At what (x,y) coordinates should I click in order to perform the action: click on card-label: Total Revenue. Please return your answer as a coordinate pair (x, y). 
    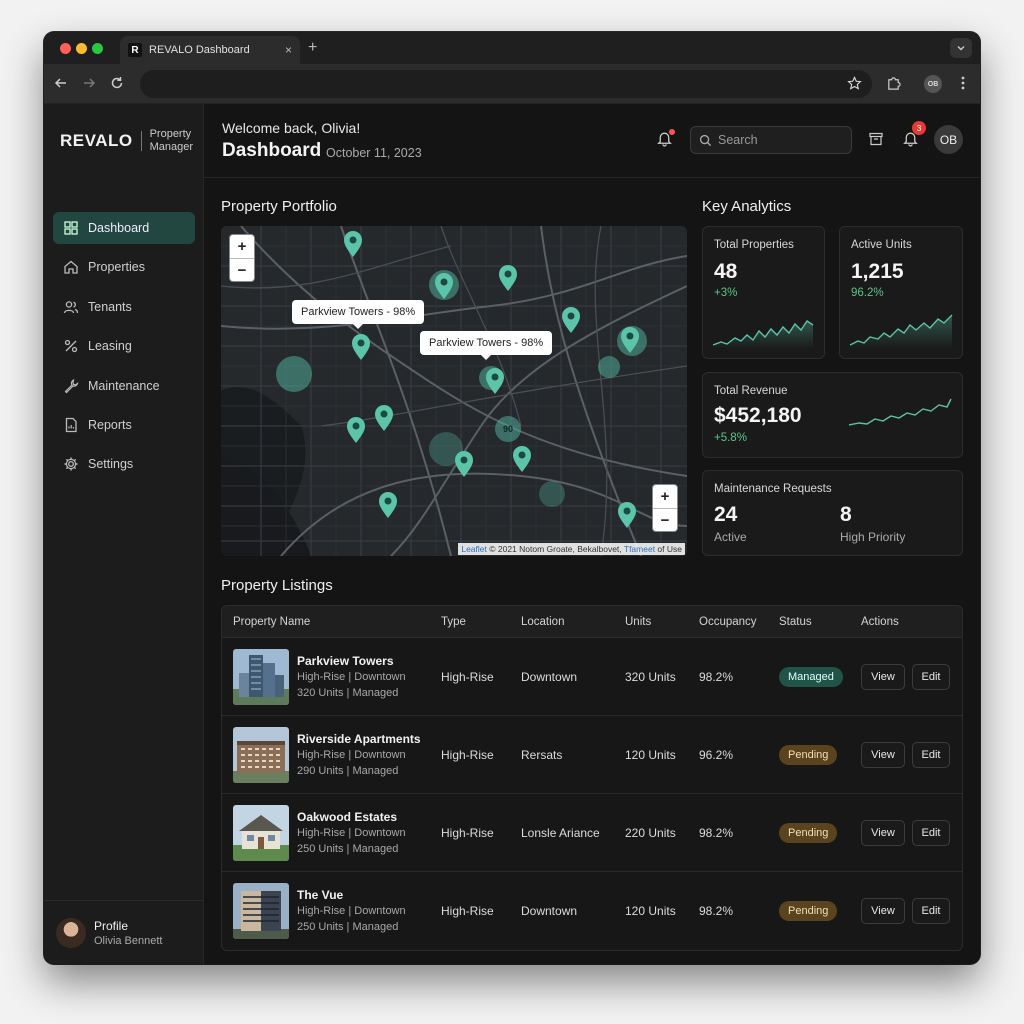
    Looking at the image, I should click on (751, 391).